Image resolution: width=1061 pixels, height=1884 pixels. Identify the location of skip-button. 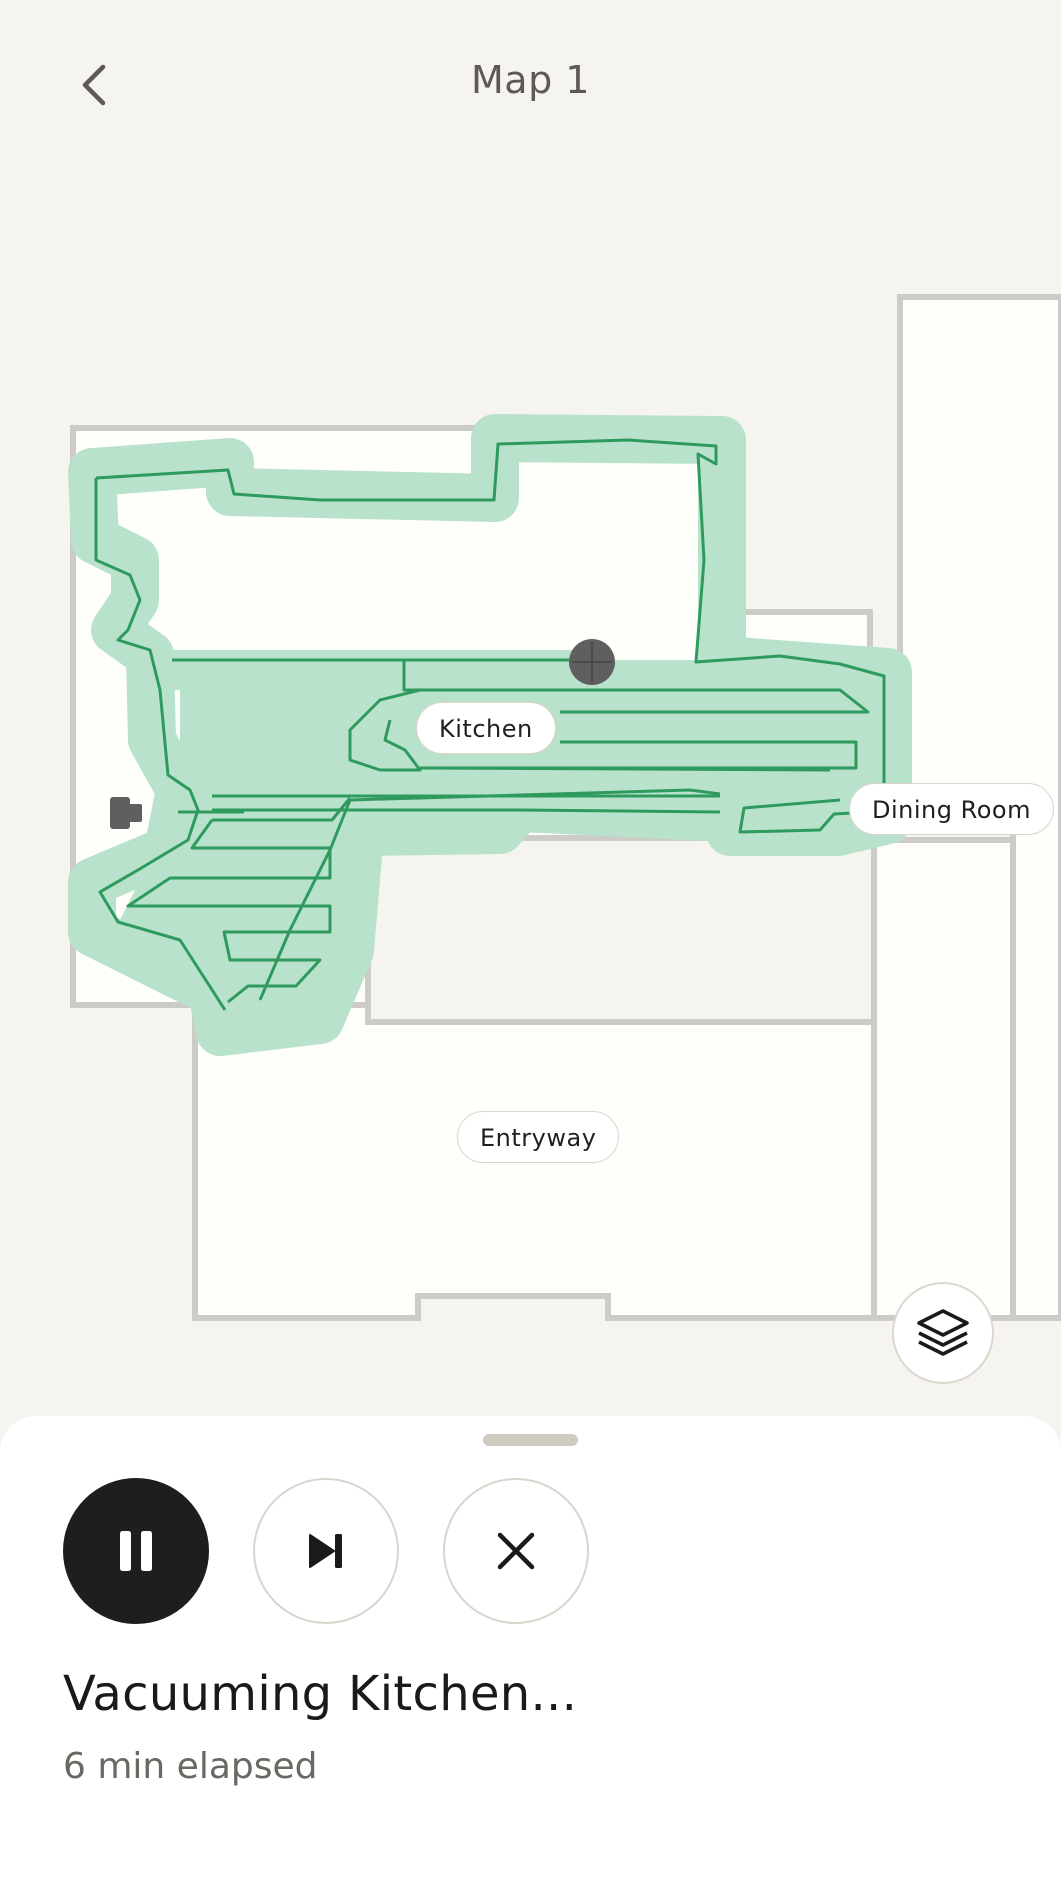
(326, 1551).